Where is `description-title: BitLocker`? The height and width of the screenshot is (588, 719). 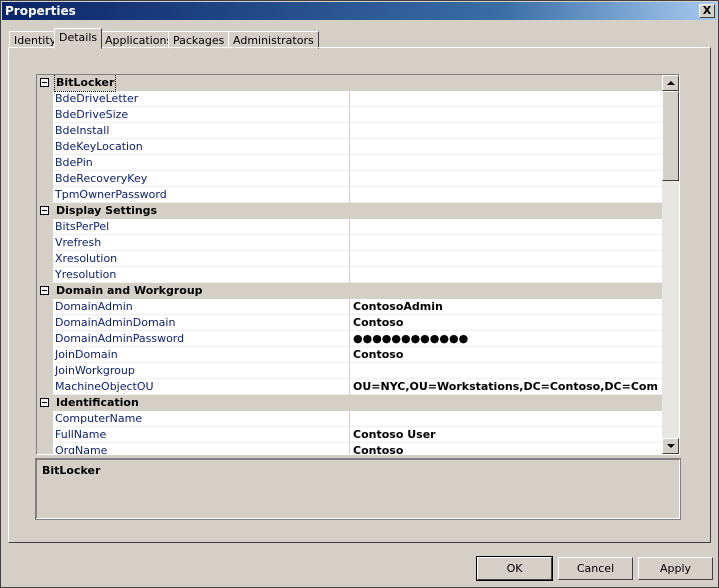 description-title: BitLocker is located at coordinates (71, 470).